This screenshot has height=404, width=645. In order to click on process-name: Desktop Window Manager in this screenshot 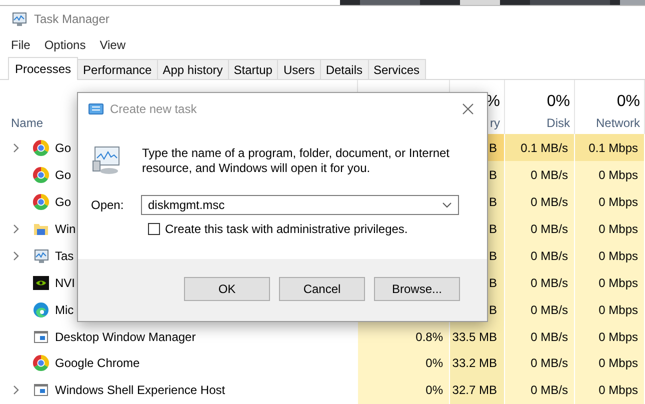, I will do `click(125, 337)`.